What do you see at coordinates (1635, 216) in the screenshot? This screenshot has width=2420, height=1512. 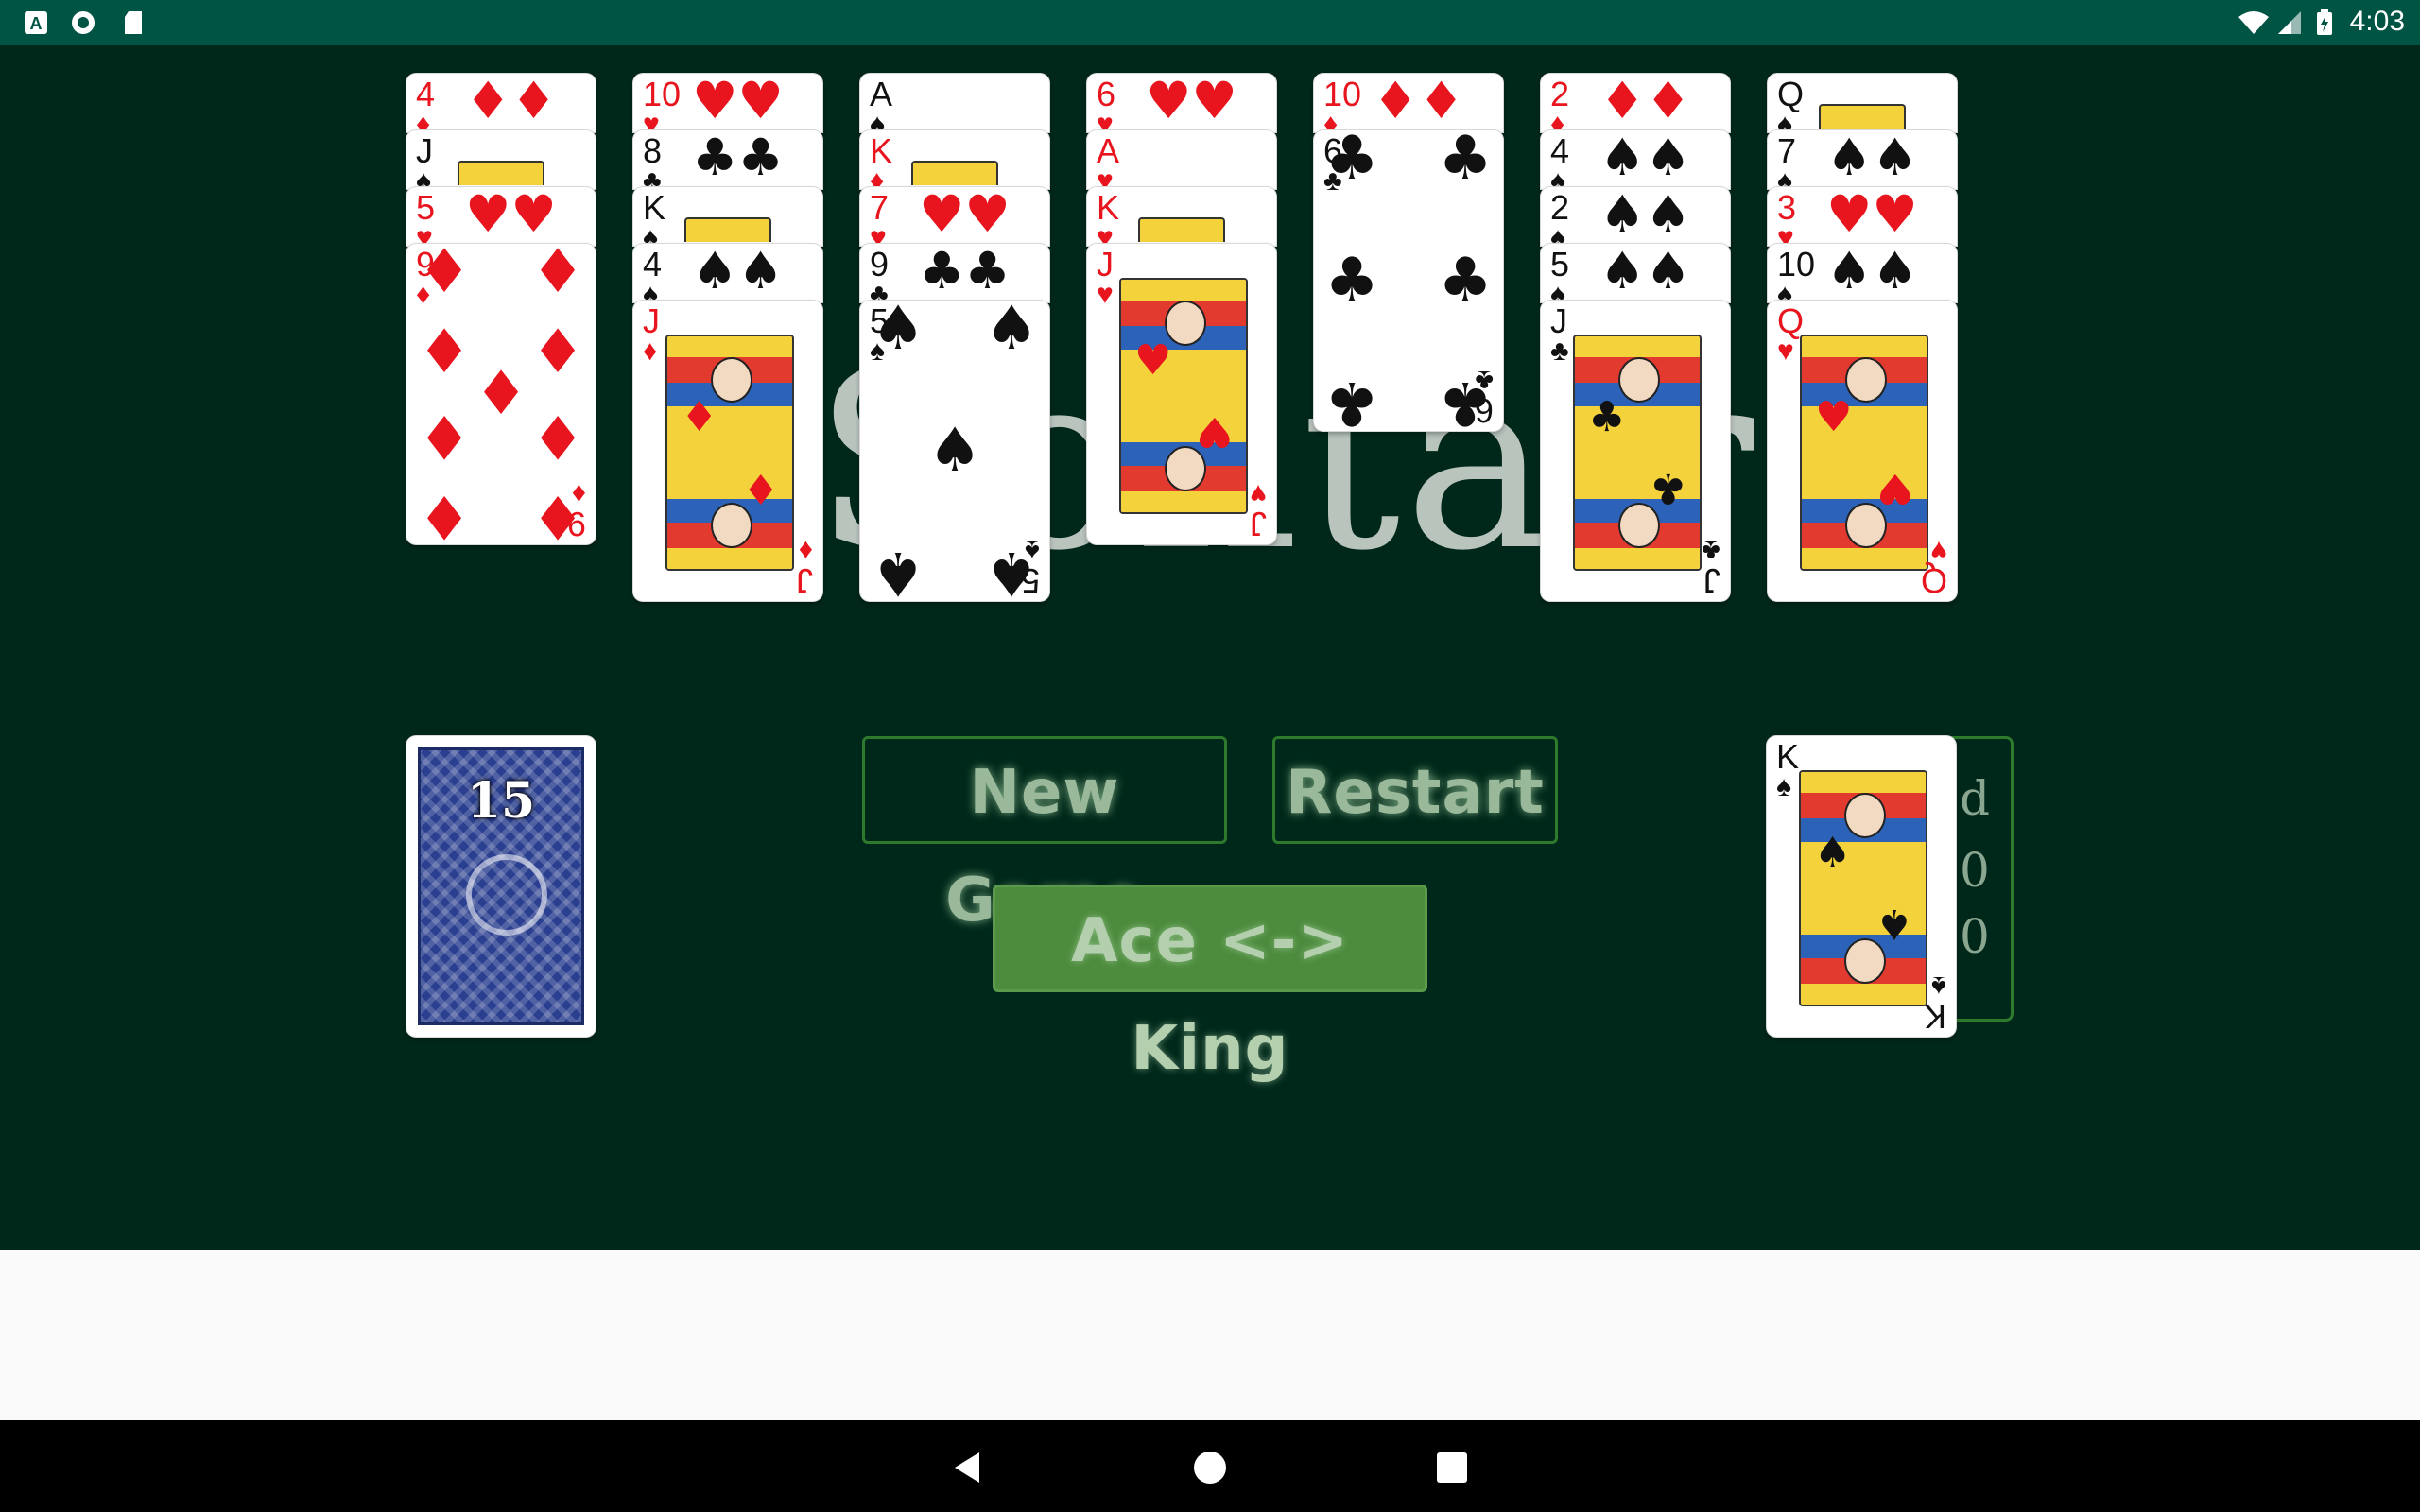 I see `card-2-of-spades: 2 ♠ ♠♠` at bounding box center [1635, 216].